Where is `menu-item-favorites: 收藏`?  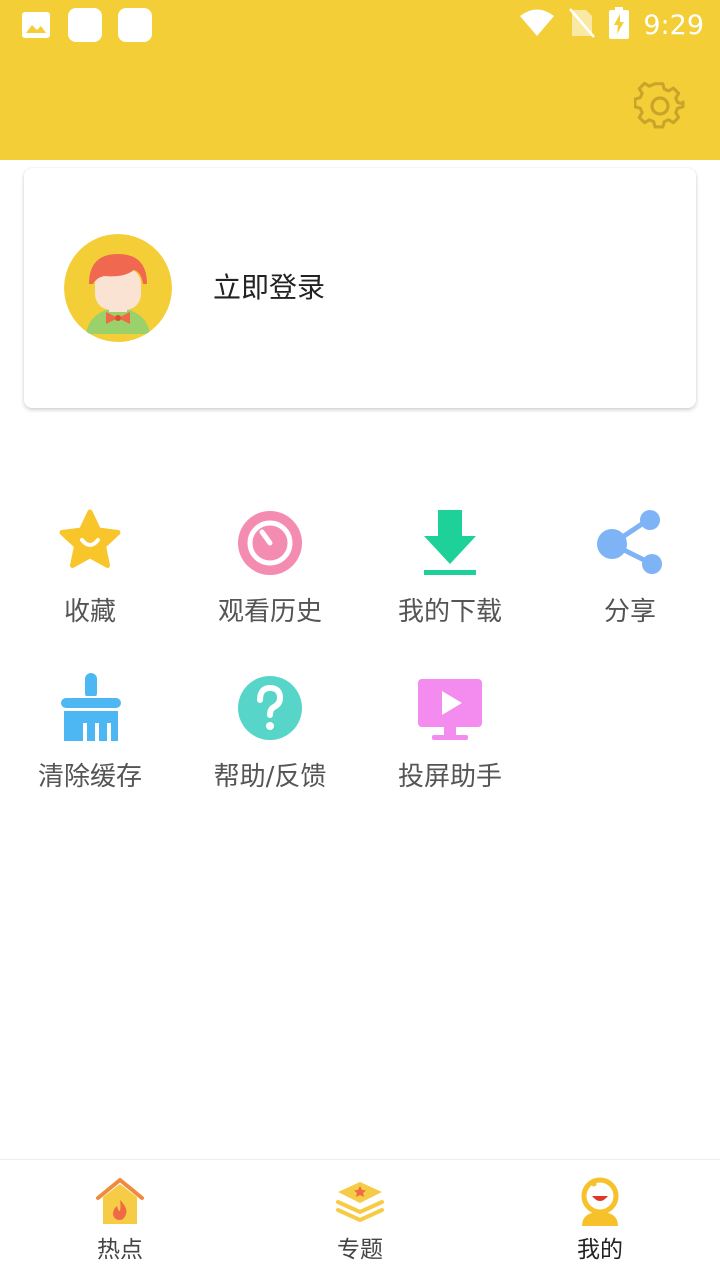
menu-item-favorites: 收藏 is located at coordinates (90, 570).